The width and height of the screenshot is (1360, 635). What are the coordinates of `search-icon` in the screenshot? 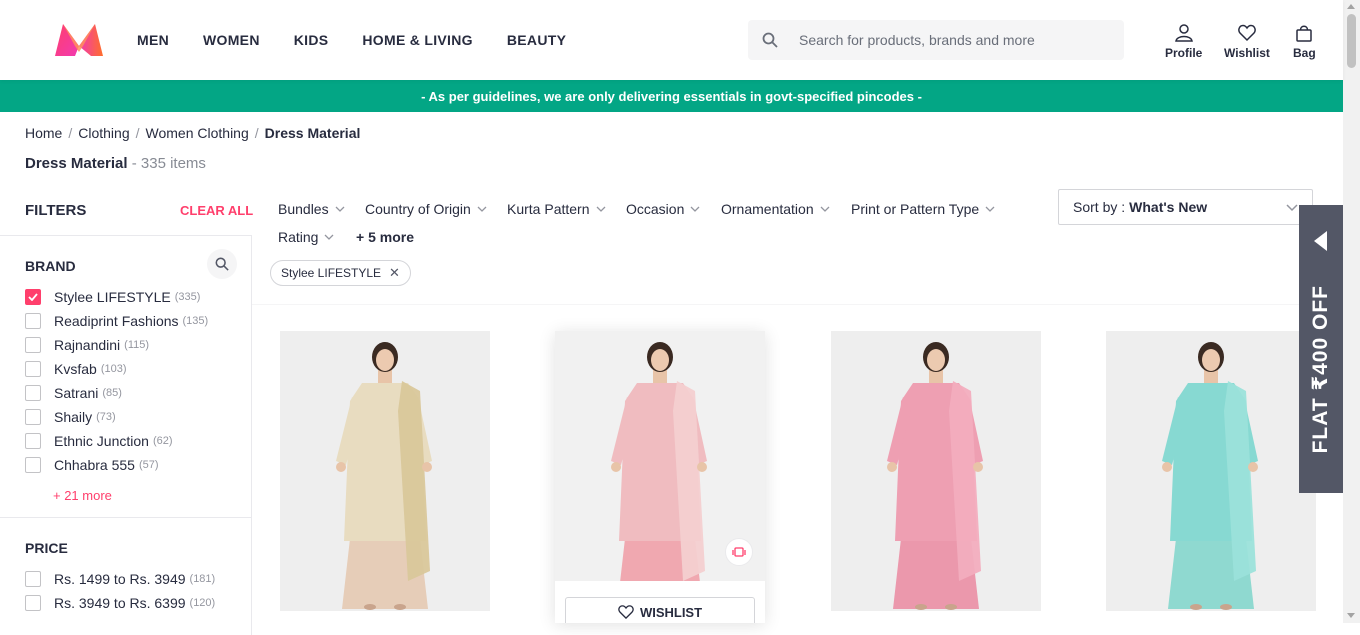 It's located at (770, 40).